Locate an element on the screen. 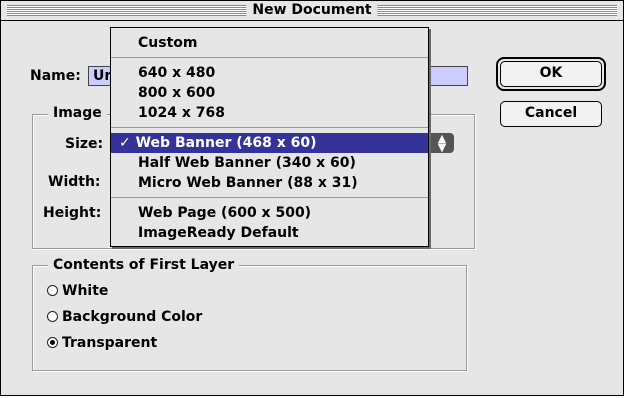 The height and width of the screenshot is (398, 626). radio-transparent-label: Transparent is located at coordinates (110, 343).